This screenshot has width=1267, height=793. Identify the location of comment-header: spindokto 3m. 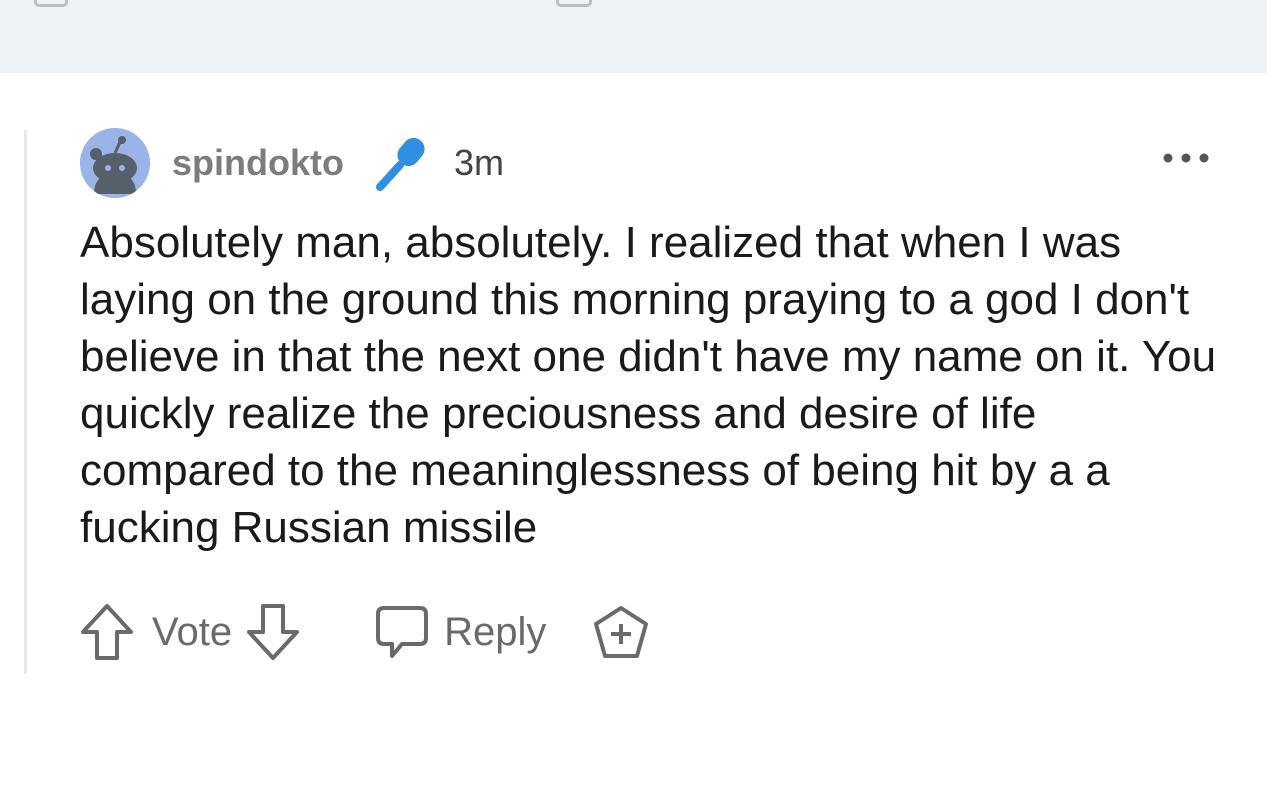
(292, 163).